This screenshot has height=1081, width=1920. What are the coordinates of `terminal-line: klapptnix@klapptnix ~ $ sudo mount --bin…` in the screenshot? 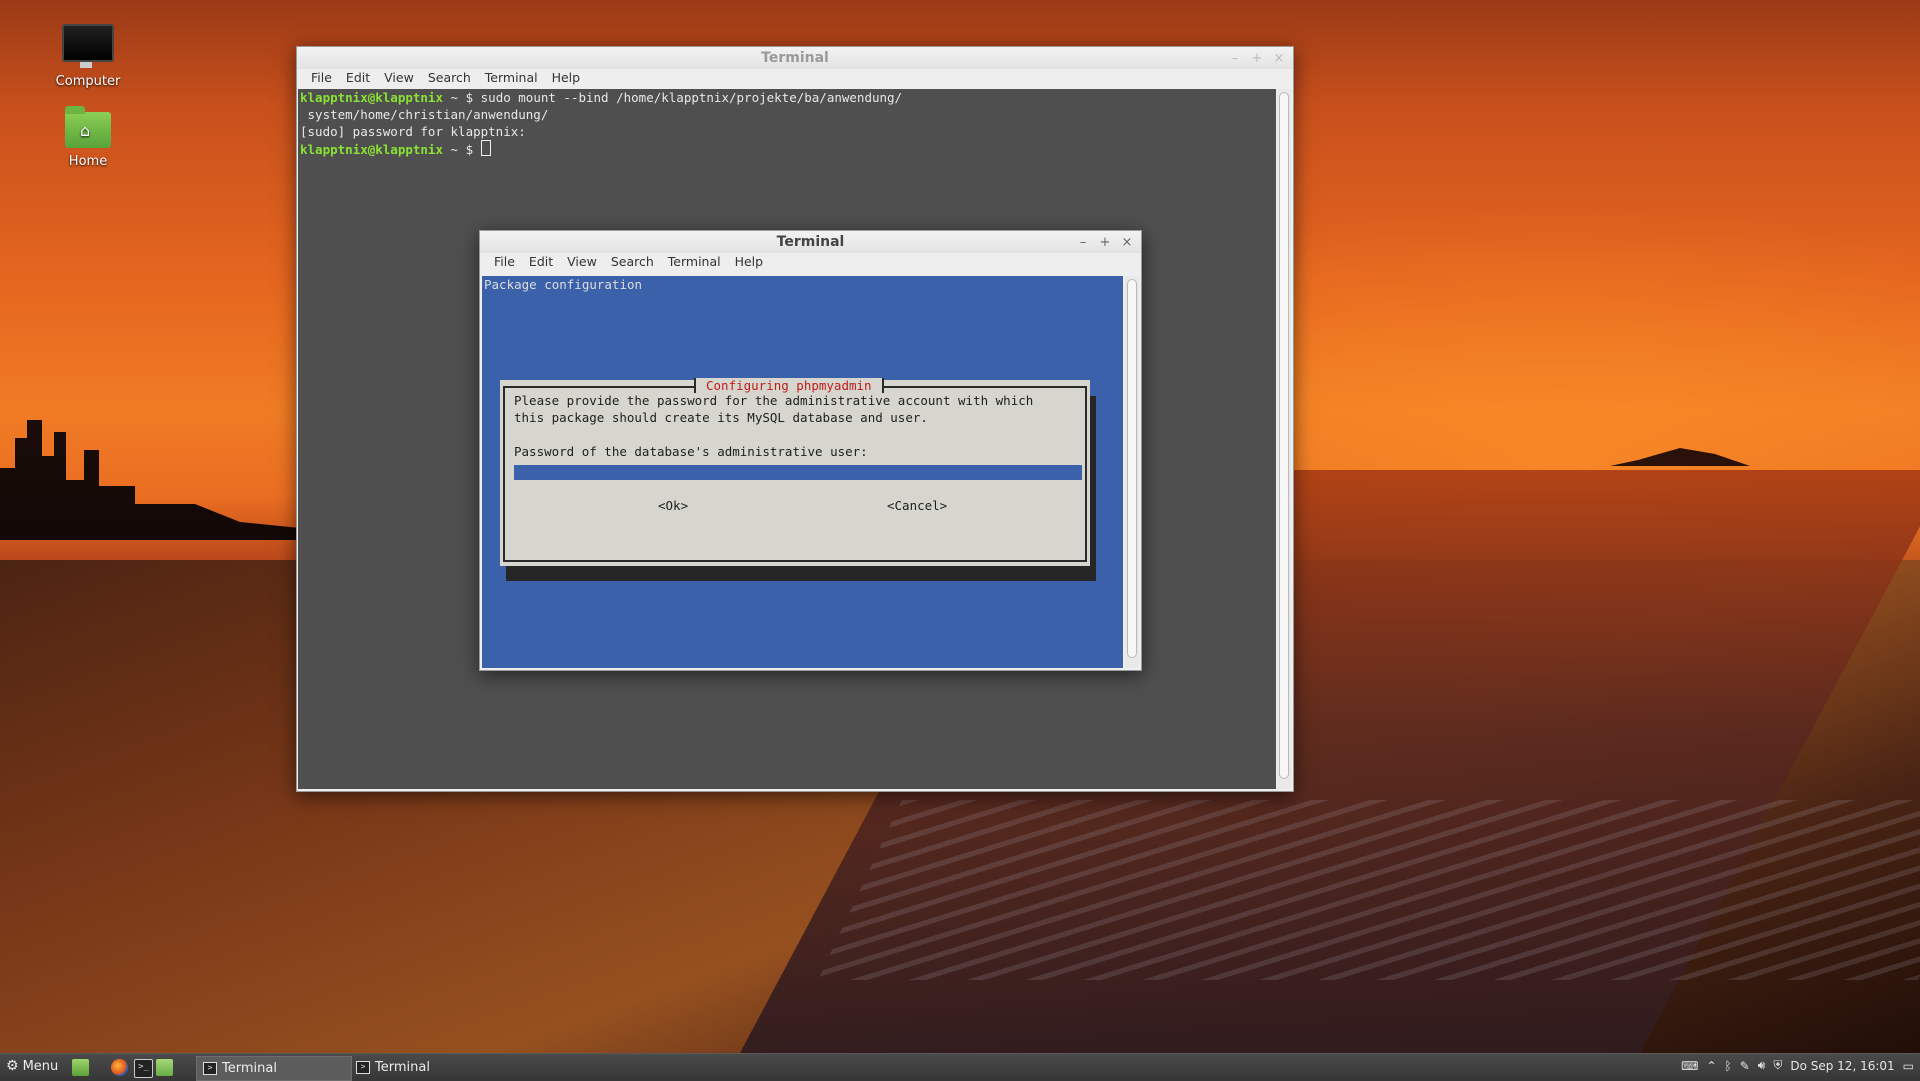 It's located at (601, 97).